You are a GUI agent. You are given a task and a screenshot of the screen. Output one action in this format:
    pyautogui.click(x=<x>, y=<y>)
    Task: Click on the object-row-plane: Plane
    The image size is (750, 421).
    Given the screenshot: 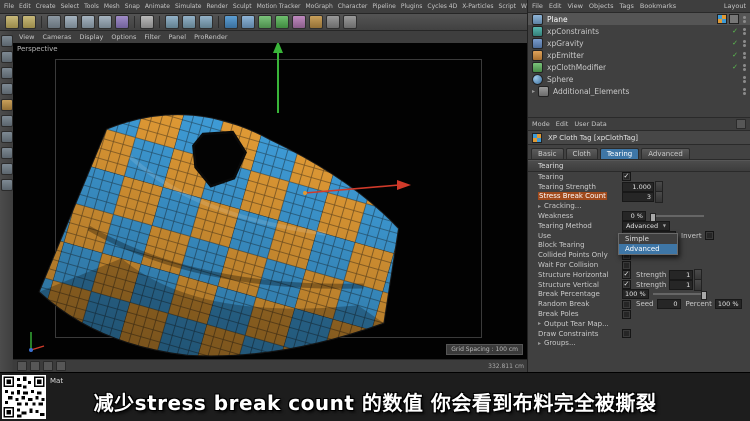 What is the action you would take?
    pyautogui.click(x=639, y=19)
    